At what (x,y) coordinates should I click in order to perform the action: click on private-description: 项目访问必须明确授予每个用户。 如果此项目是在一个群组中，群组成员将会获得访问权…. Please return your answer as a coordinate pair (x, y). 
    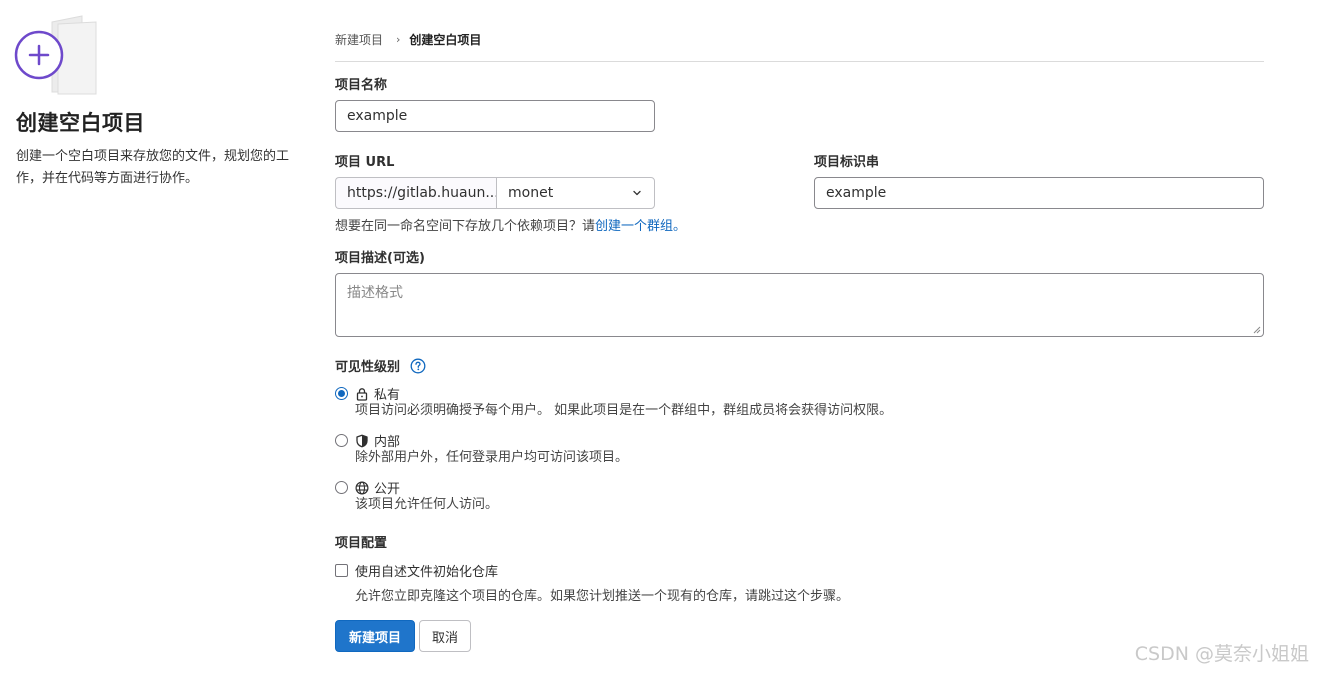
    Looking at the image, I should click on (624, 410).